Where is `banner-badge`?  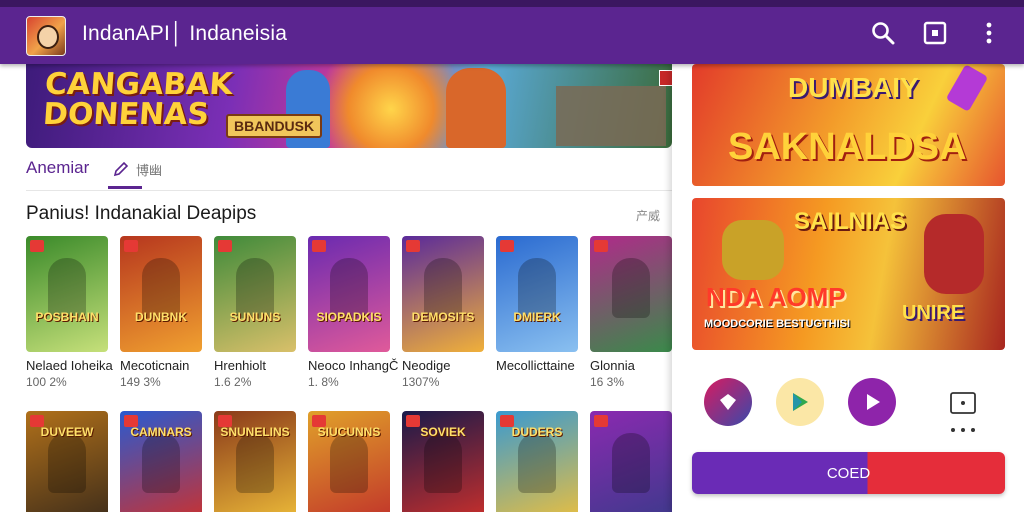
banner-badge is located at coordinates (665, 78).